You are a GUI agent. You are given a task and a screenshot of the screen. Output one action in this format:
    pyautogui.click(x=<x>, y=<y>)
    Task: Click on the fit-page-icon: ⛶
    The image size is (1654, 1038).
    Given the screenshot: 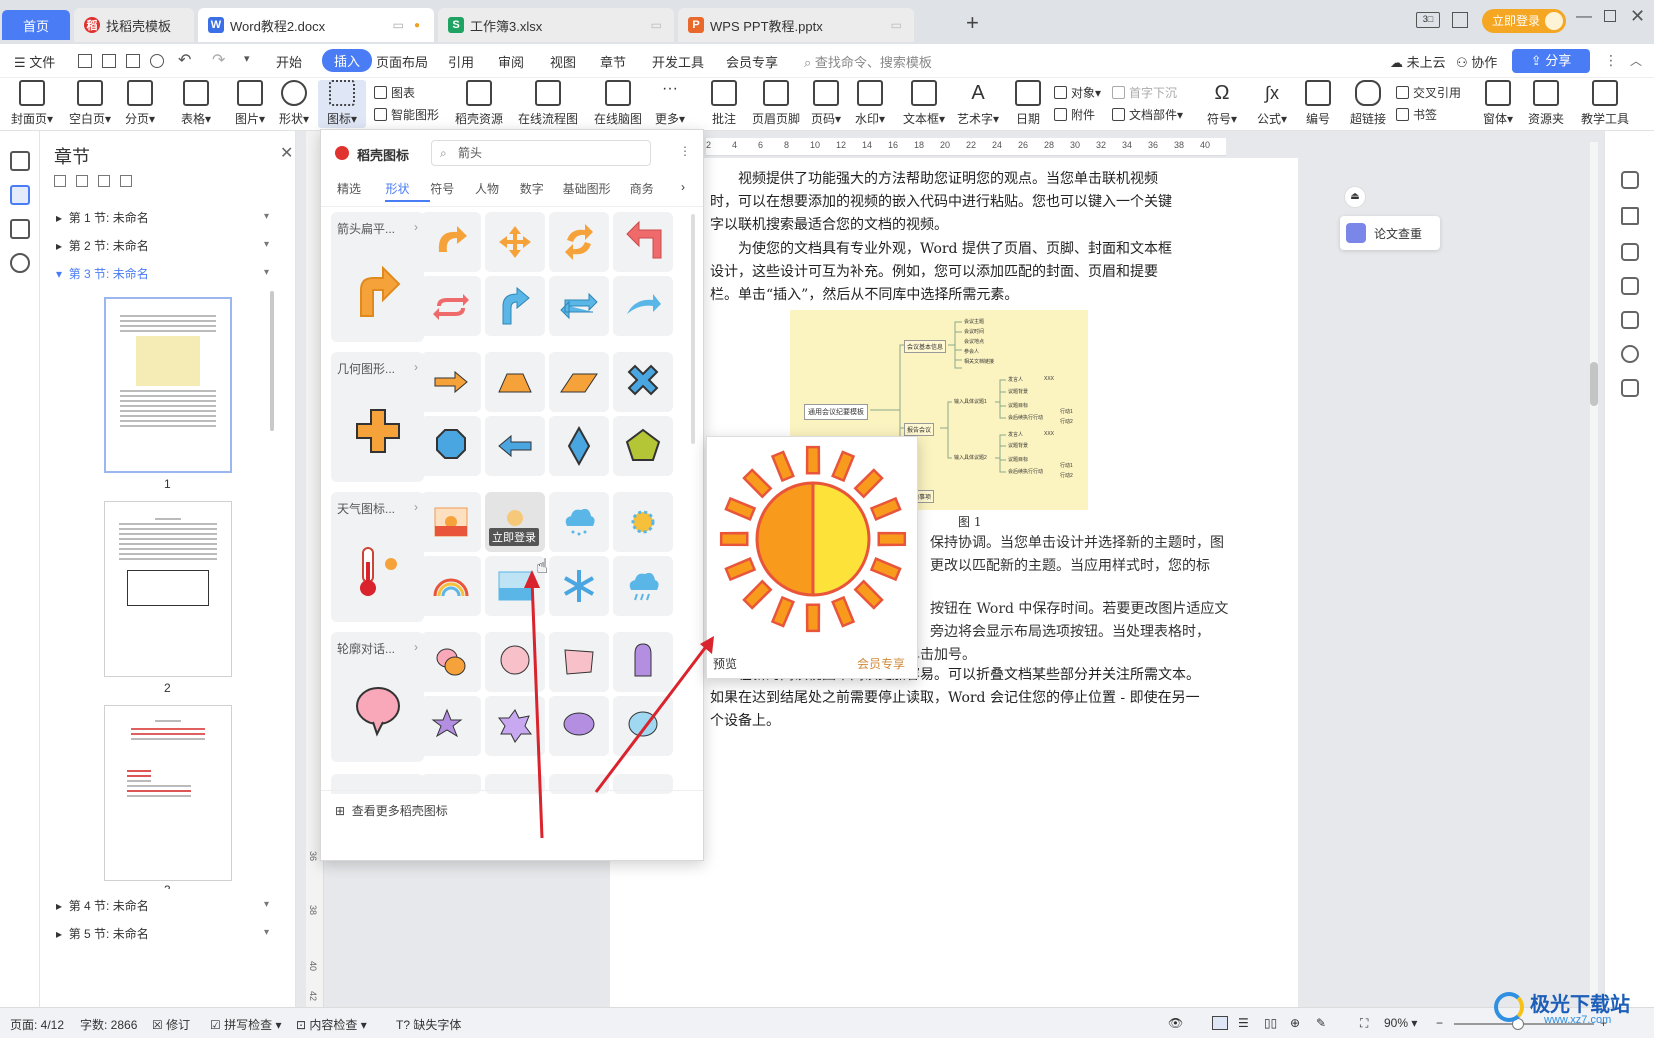 What is the action you would take?
    pyautogui.click(x=1364, y=1023)
    